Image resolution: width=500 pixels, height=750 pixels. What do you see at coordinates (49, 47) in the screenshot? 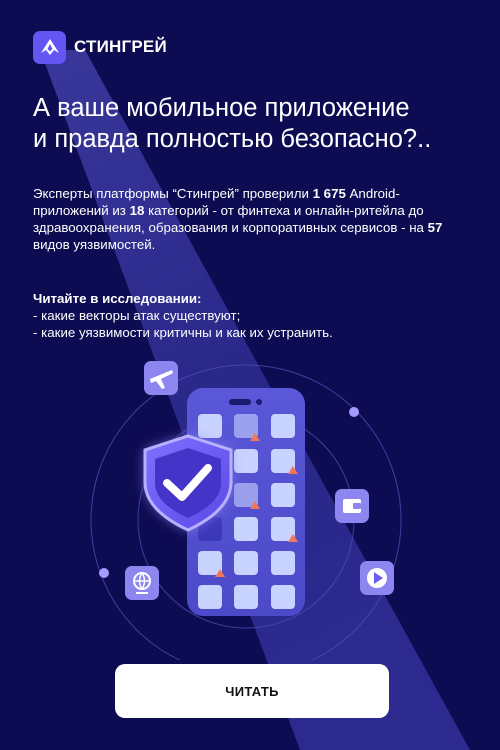
I see `stingray-logo-icon` at bounding box center [49, 47].